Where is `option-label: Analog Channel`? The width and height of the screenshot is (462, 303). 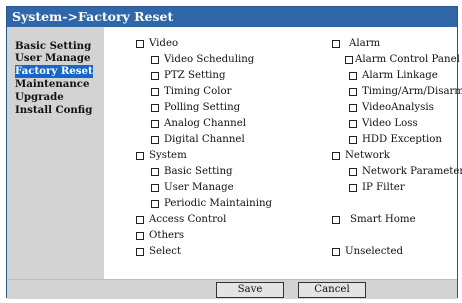 option-label: Analog Channel is located at coordinates (205, 123).